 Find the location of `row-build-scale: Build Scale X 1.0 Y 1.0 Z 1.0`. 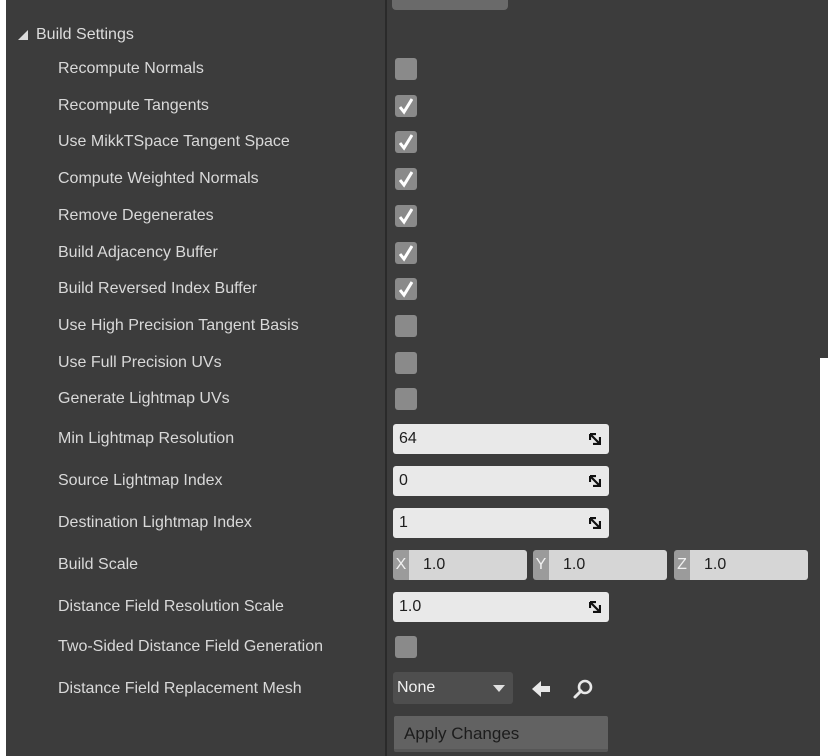

row-build-scale: Build Scale X 1.0 Y 1.0 Z 1.0 is located at coordinates (407, 565).